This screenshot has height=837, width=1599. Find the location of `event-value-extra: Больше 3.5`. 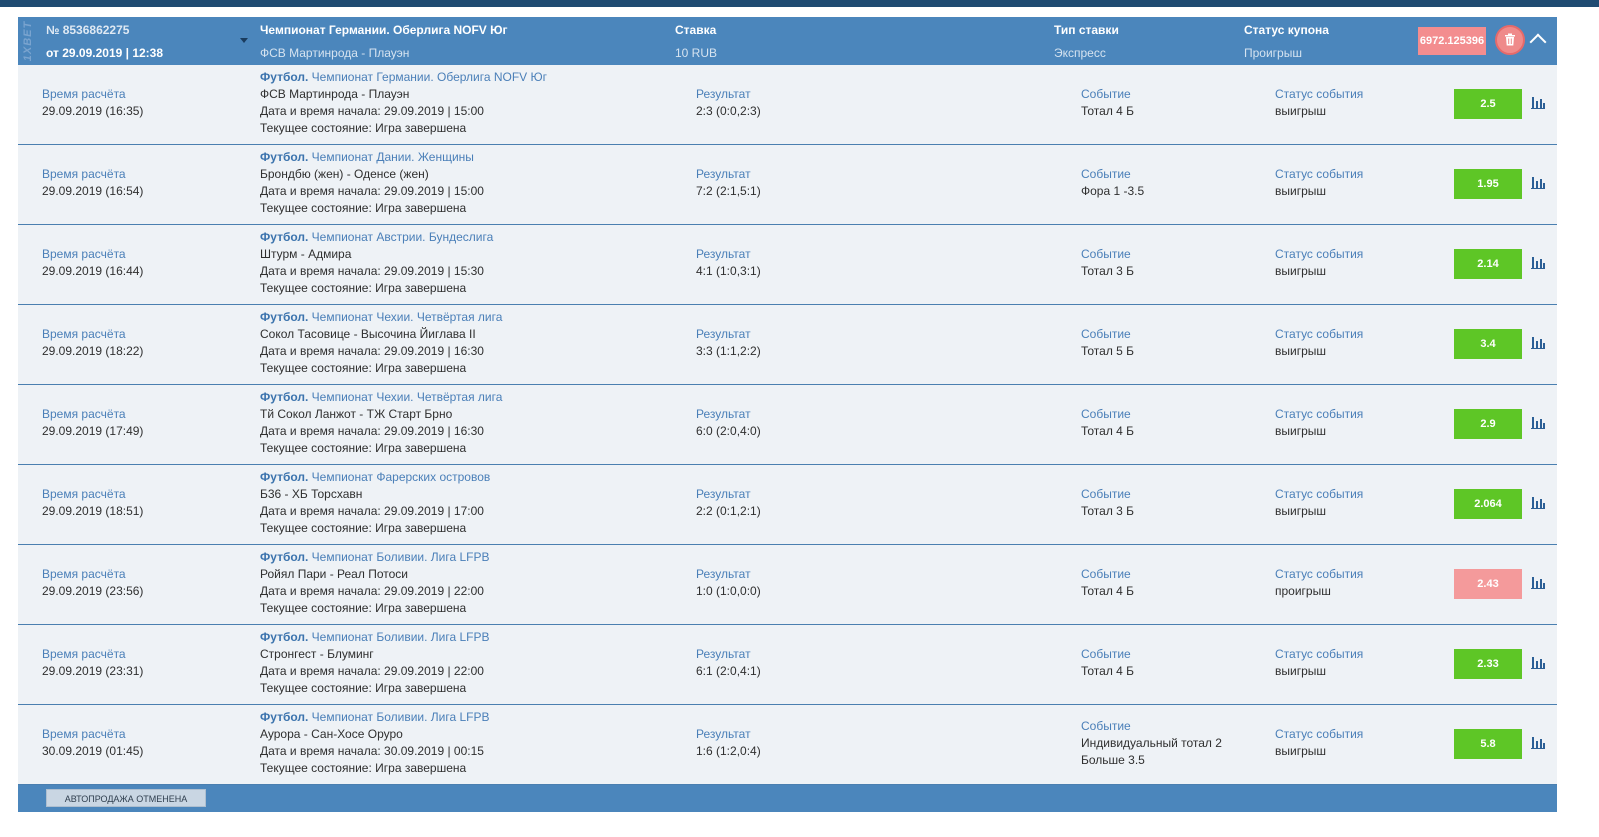

event-value-extra: Больше 3.5 is located at coordinates (1113, 760).